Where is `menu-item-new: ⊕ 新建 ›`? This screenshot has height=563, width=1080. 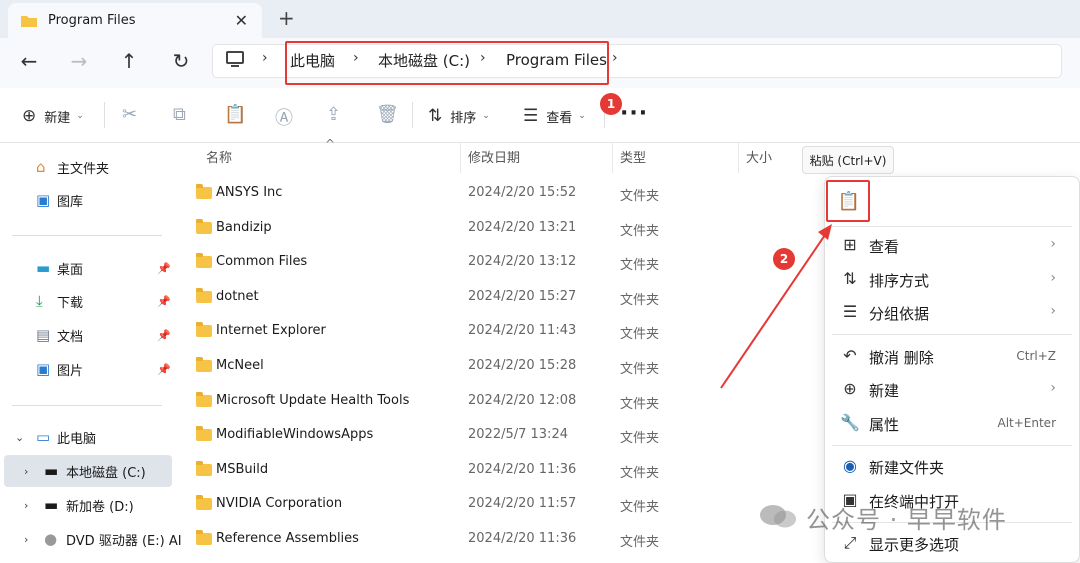 menu-item-new: ⊕ 新建 › is located at coordinates (952, 390).